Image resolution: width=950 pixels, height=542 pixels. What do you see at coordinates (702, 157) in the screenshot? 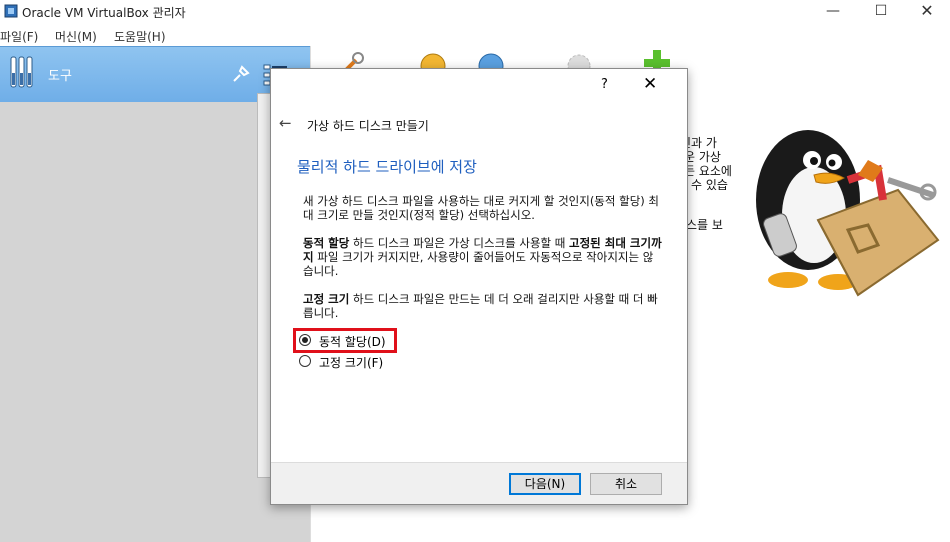
I see `welcome-line-2: 운 가상` at bounding box center [702, 157].